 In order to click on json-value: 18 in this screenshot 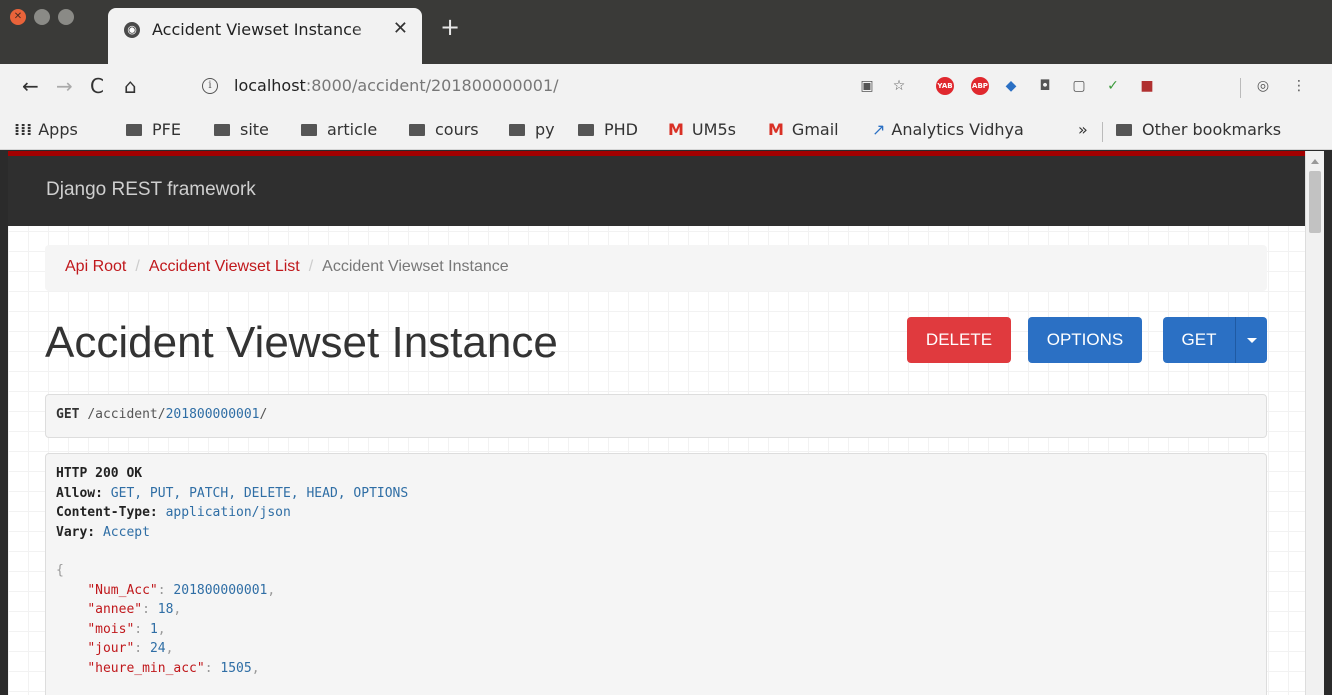, I will do `click(165, 609)`.